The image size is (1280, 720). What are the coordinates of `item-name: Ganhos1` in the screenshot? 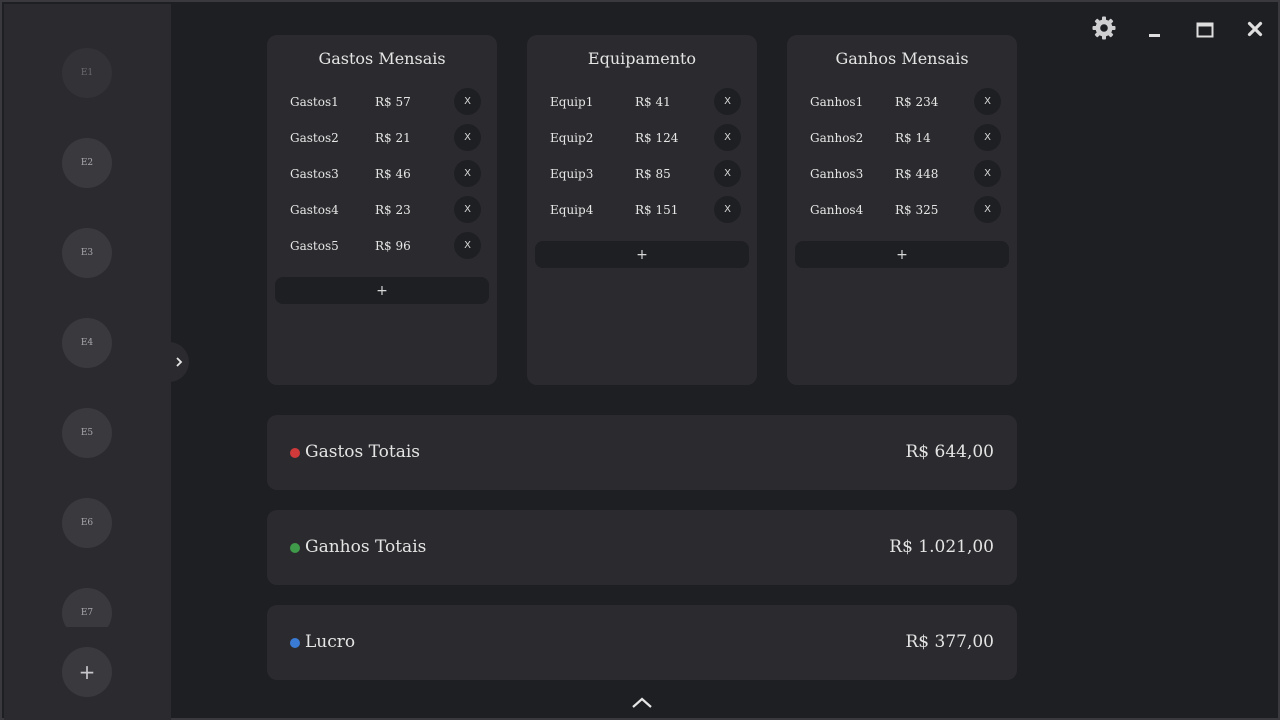 It's located at (837, 102).